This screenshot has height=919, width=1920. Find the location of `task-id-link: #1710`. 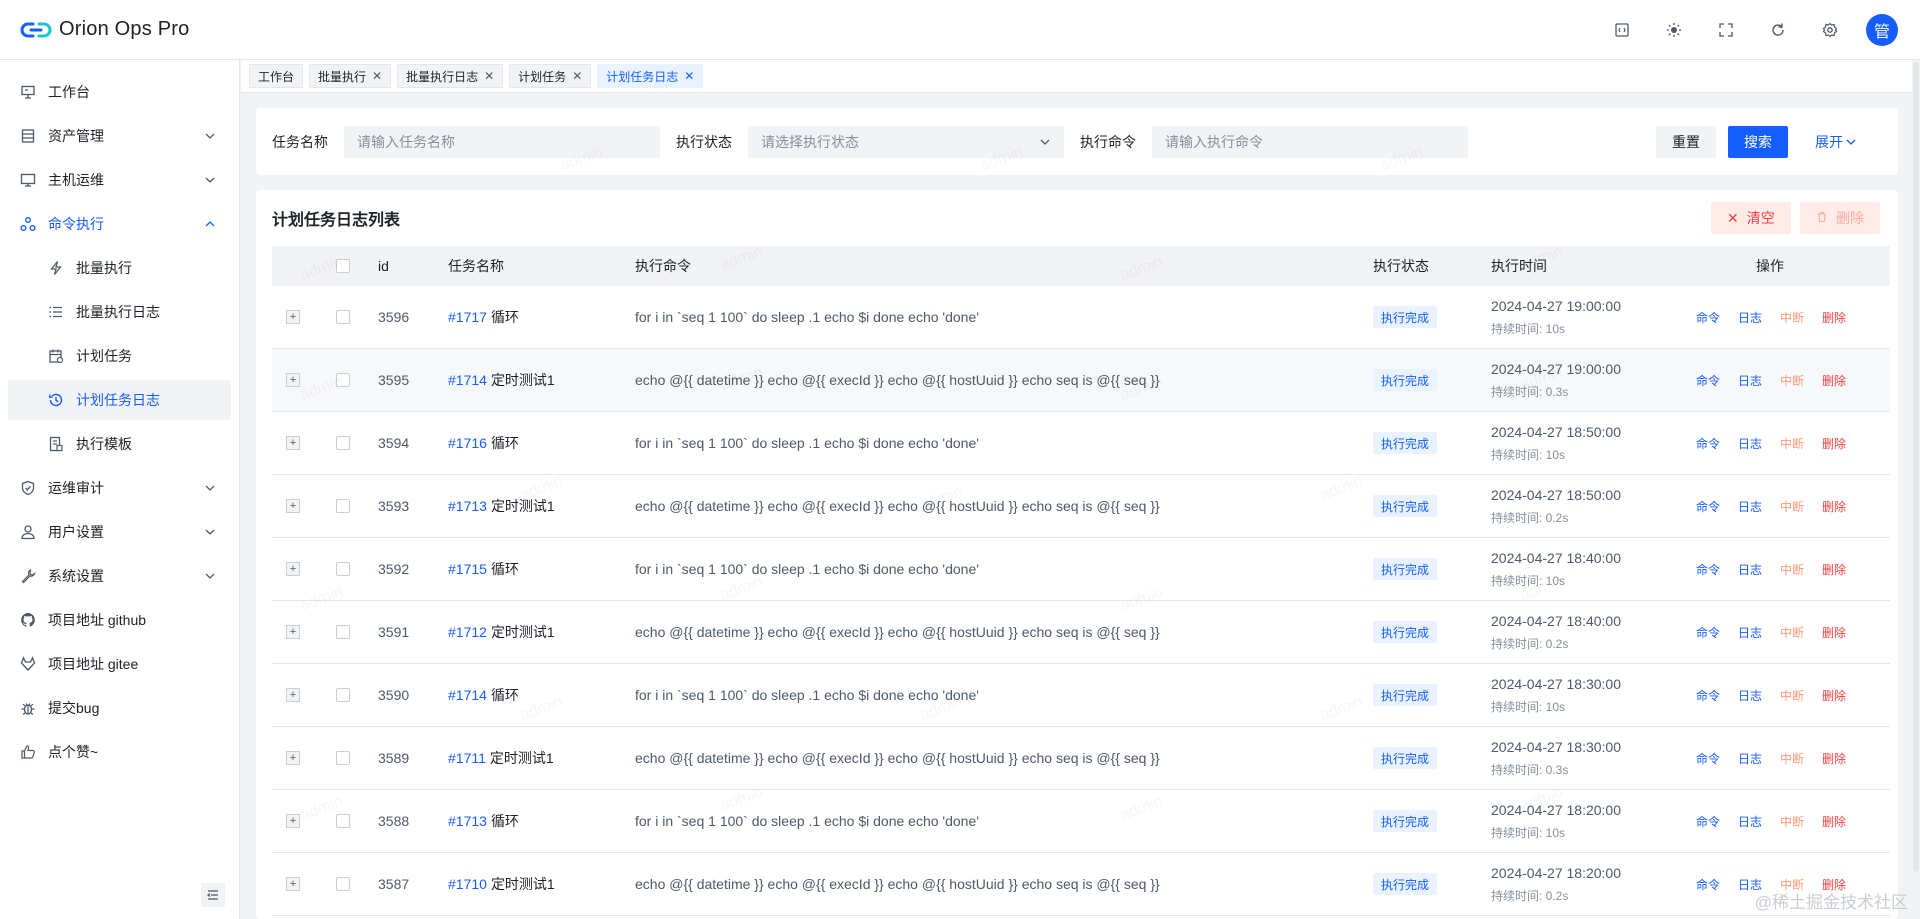

task-id-link: #1710 is located at coordinates (467, 884).